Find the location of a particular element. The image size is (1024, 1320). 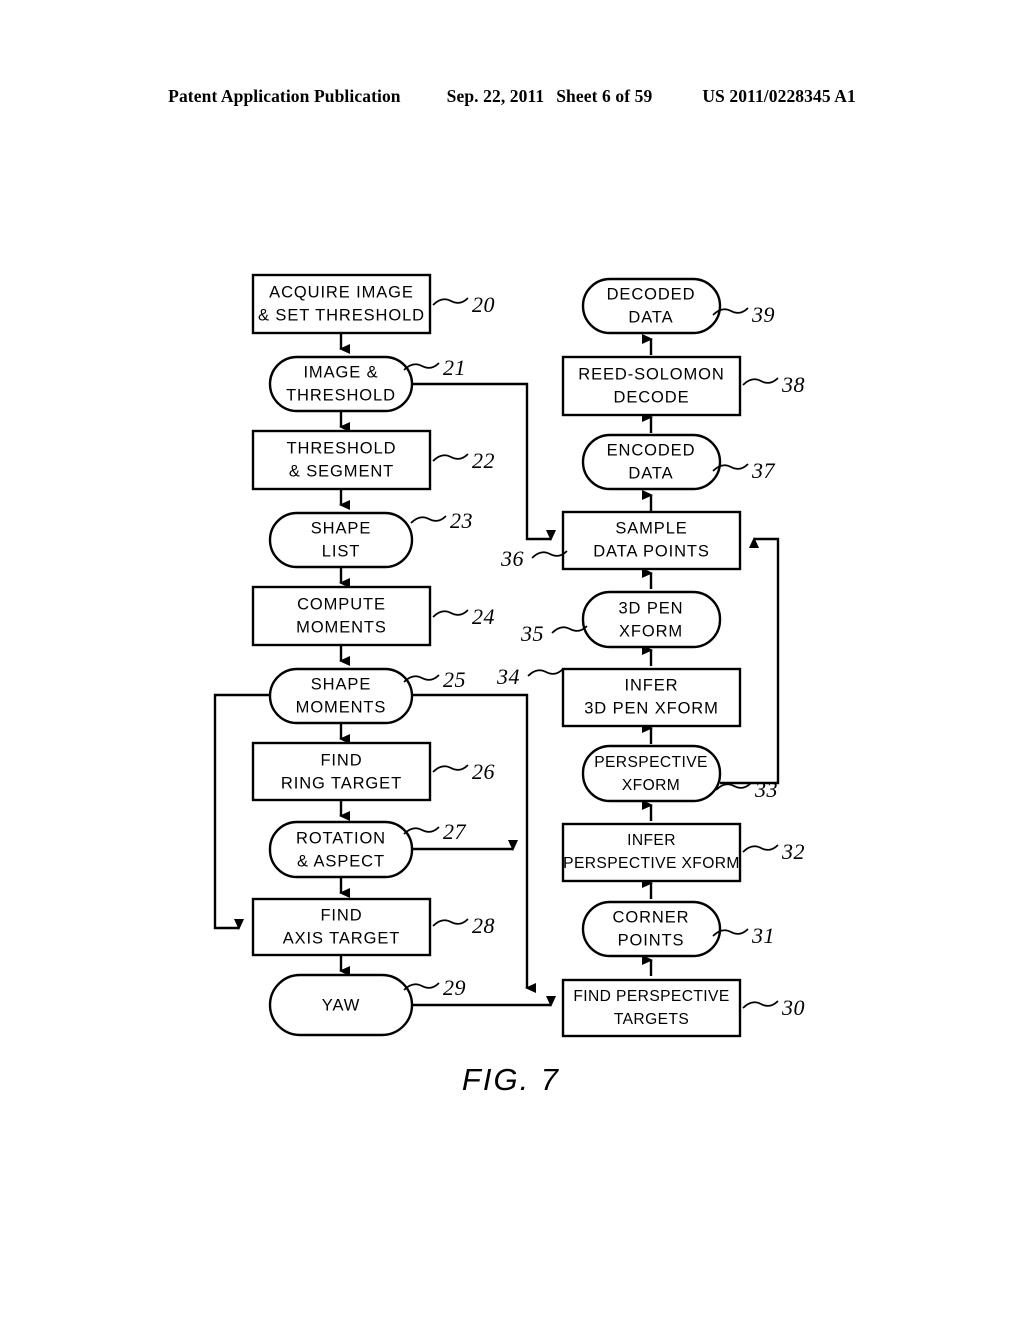

node-find-axis-target: FIND AXIS TARGET is located at coordinates (341, 927).